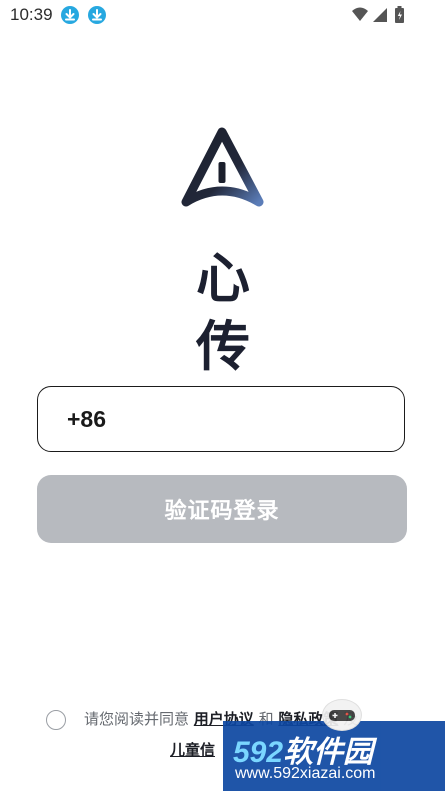  I want to click on phone-input, so click(255, 419).